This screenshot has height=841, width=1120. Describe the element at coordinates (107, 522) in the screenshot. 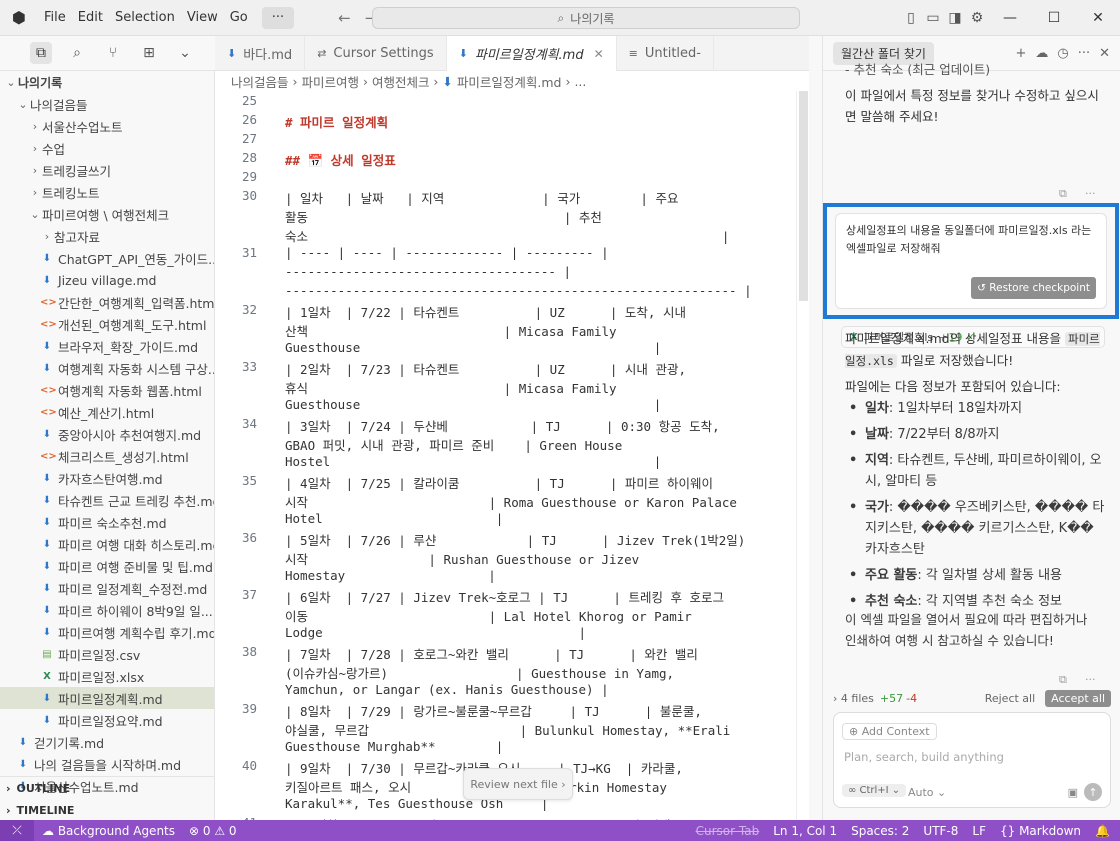

I see `file-item: ⬇ 파미르 숙소추천.md` at that location.